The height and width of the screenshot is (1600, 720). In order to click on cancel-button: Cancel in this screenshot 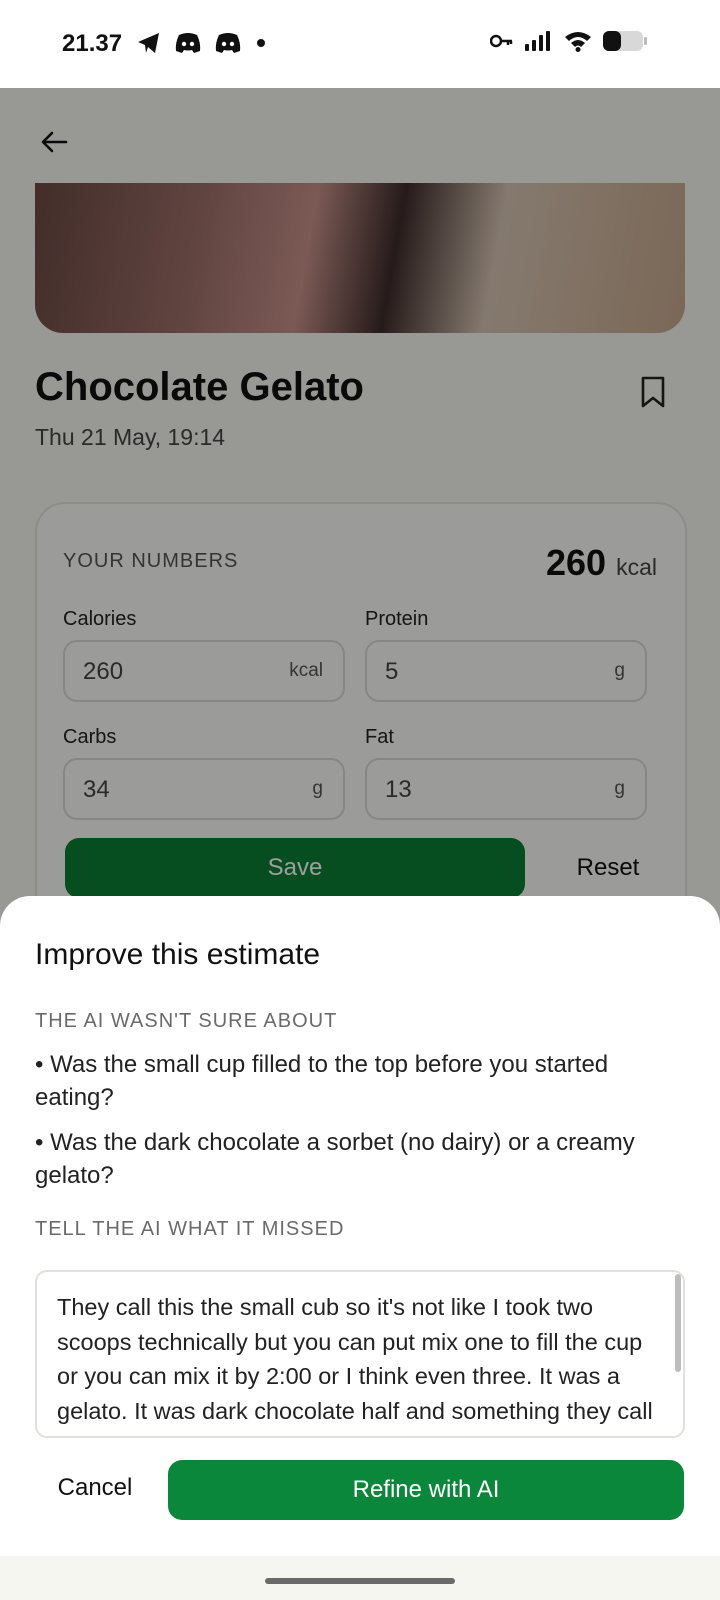, I will do `click(95, 1488)`.